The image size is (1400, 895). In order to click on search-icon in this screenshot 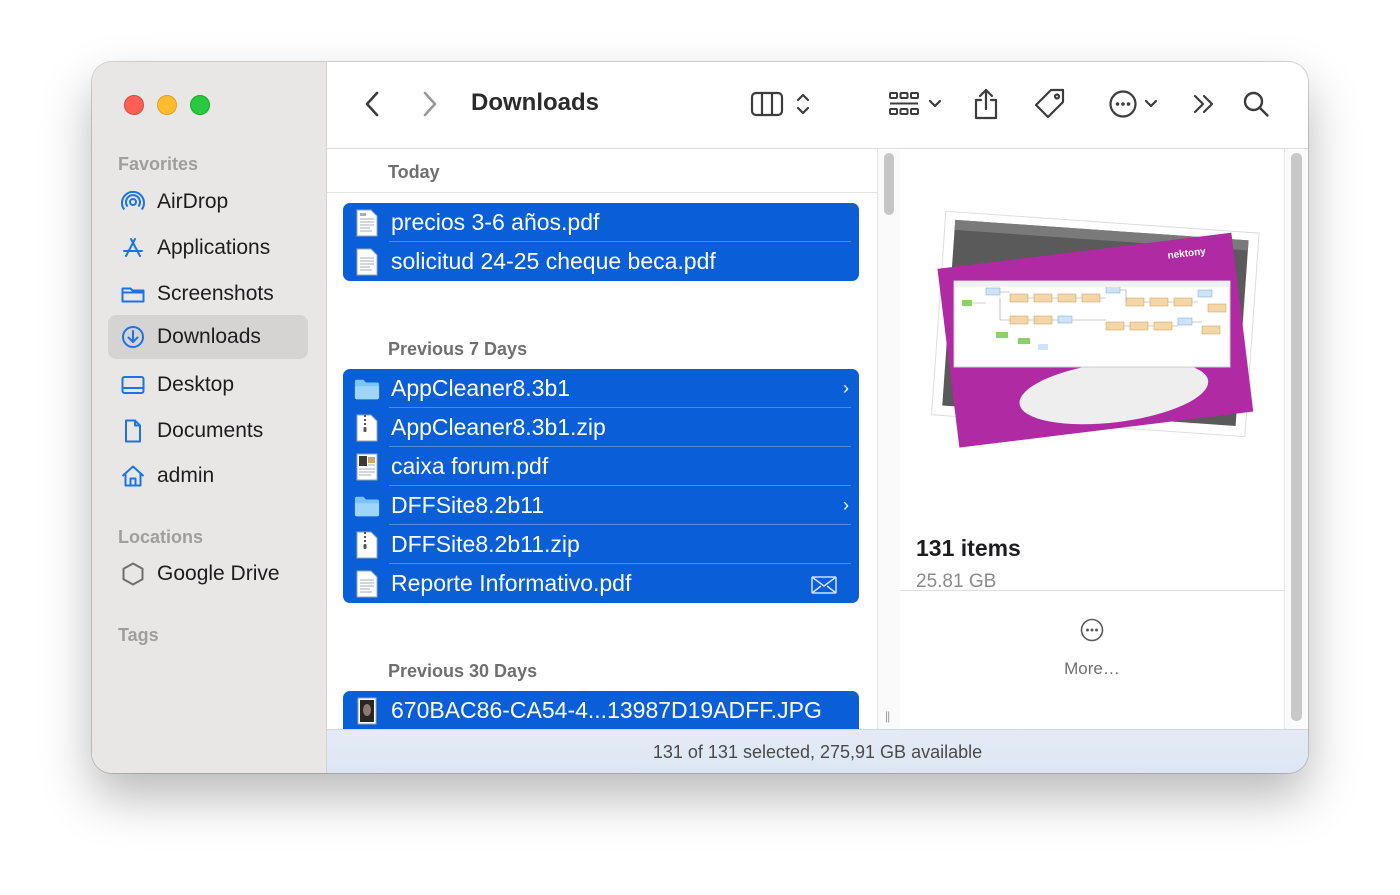, I will do `click(1256, 104)`.